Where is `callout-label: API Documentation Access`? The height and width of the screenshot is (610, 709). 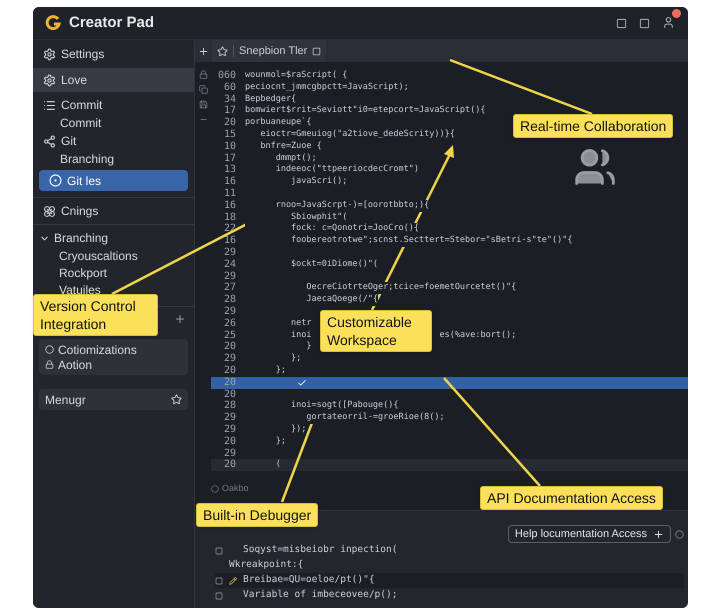 callout-label: API Documentation Access is located at coordinates (571, 498).